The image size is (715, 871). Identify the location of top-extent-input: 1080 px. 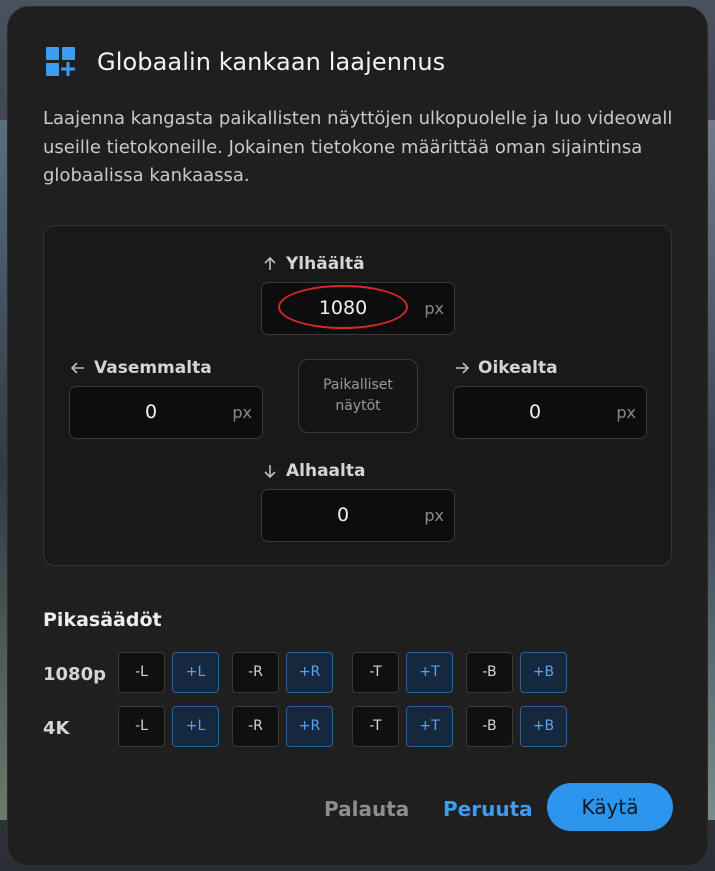
(358, 308).